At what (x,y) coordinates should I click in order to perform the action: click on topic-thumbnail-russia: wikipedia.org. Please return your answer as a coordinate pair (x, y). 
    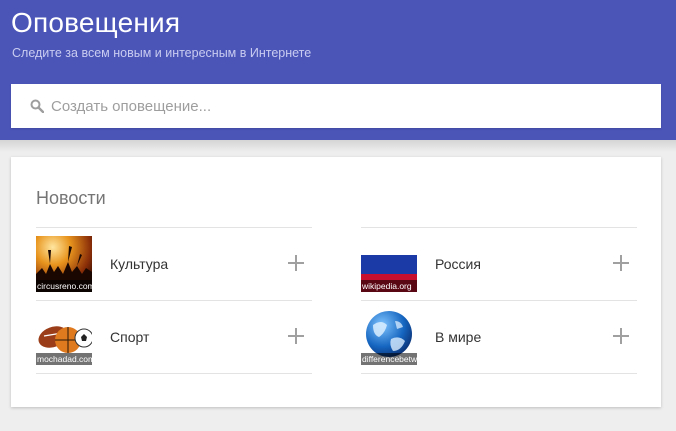
    Looking at the image, I should click on (389, 264).